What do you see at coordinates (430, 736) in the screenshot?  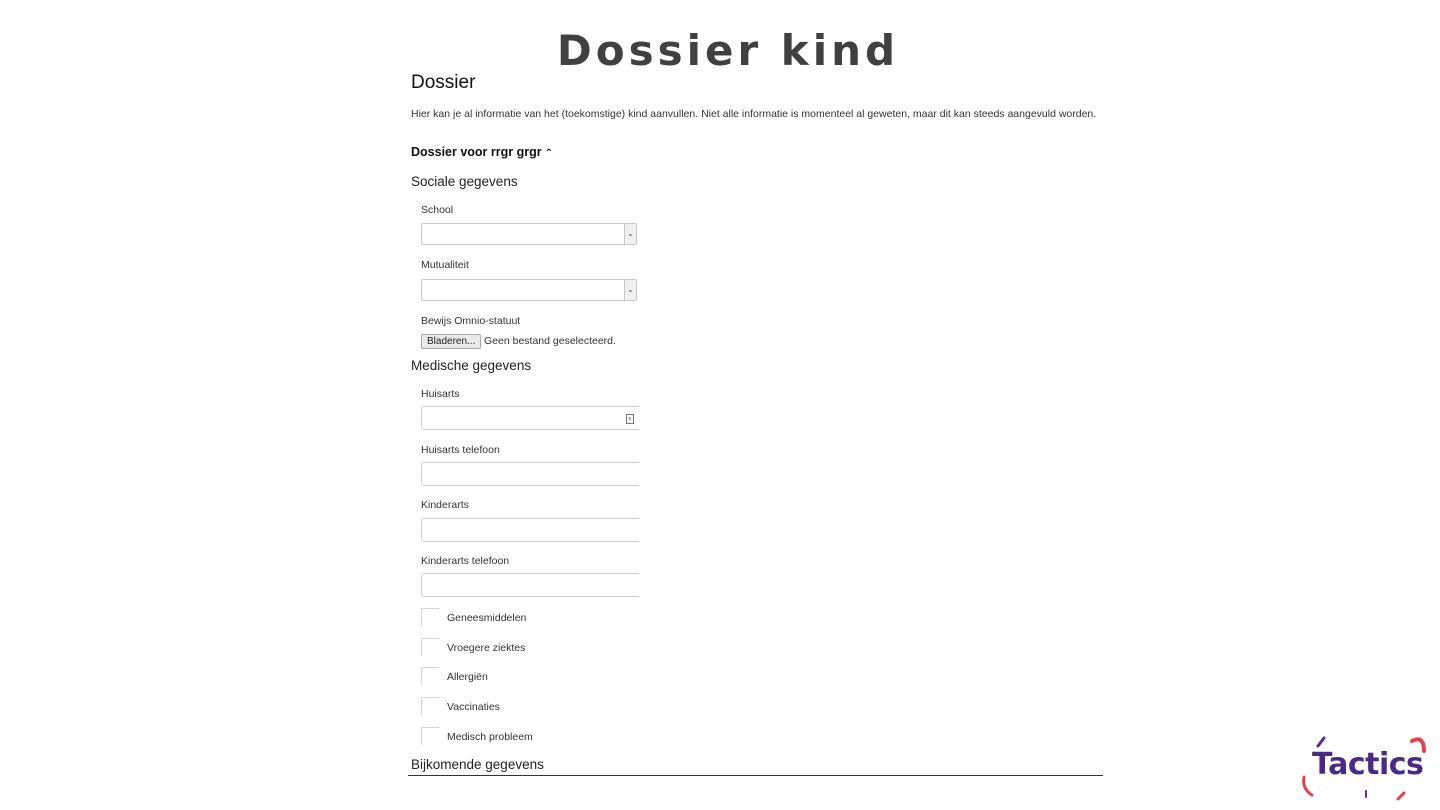 I see `checkbox-medisch-probleem` at bounding box center [430, 736].